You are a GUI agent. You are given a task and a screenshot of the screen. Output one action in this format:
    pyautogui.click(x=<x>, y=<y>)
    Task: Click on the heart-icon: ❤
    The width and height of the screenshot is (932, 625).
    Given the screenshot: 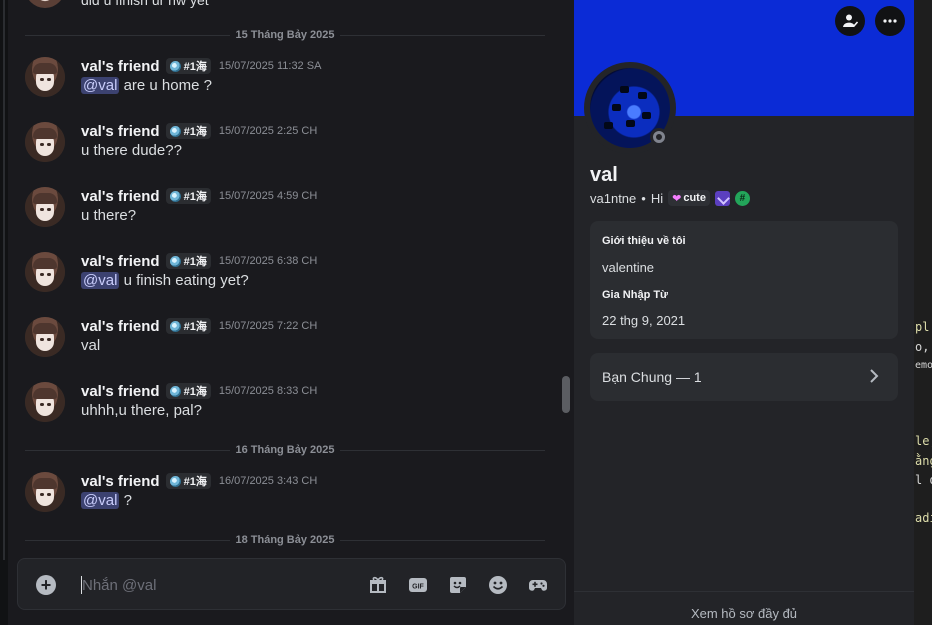 What is the action you would take?
    pyautogui.click(x=677, y=198)
    